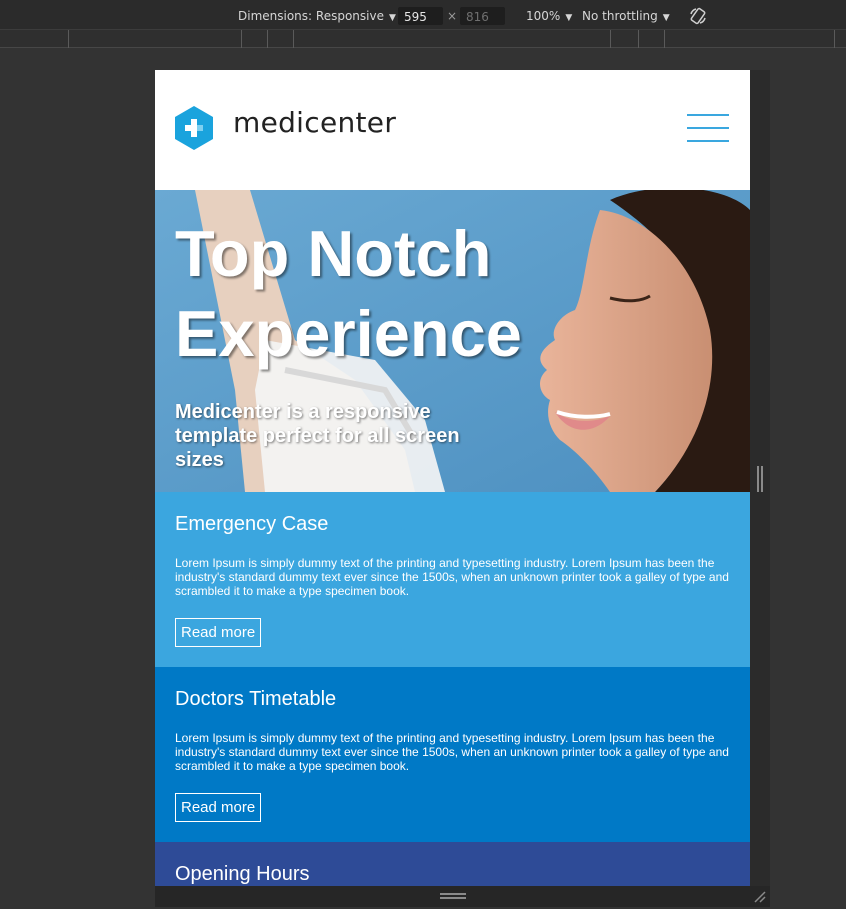  Describe the element at coordinates (420, 16) in the screenshot. I see `width-input: 595` at that location.